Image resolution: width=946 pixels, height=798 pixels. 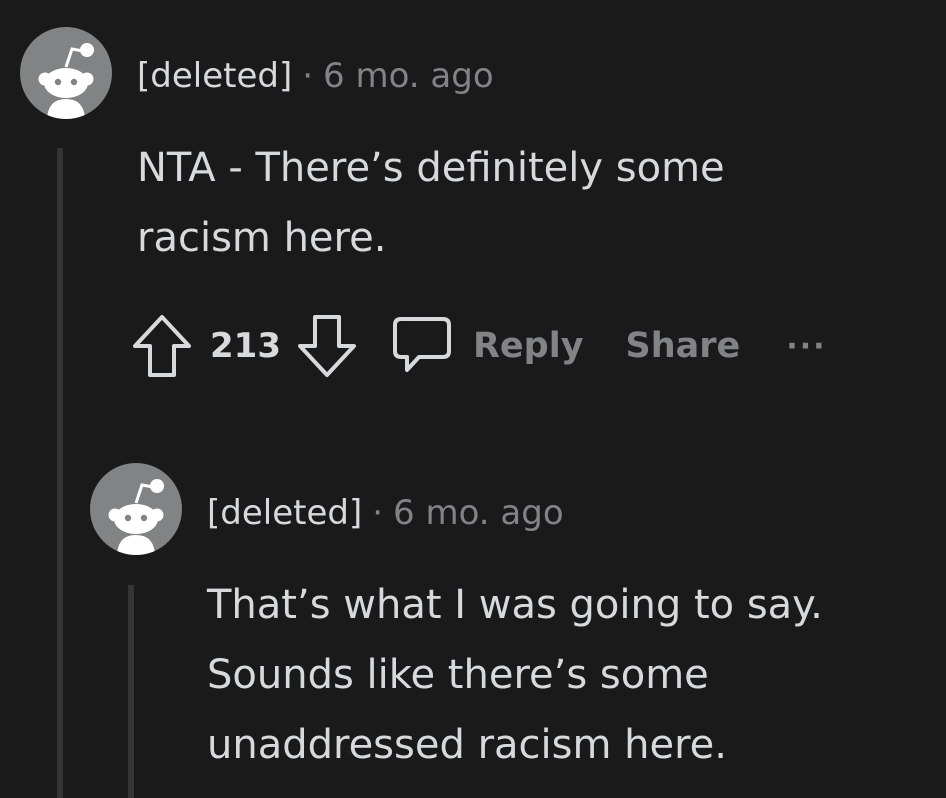 I want to click on comment-body-line: Sounds like there’s some, so click(x=458, y=675).